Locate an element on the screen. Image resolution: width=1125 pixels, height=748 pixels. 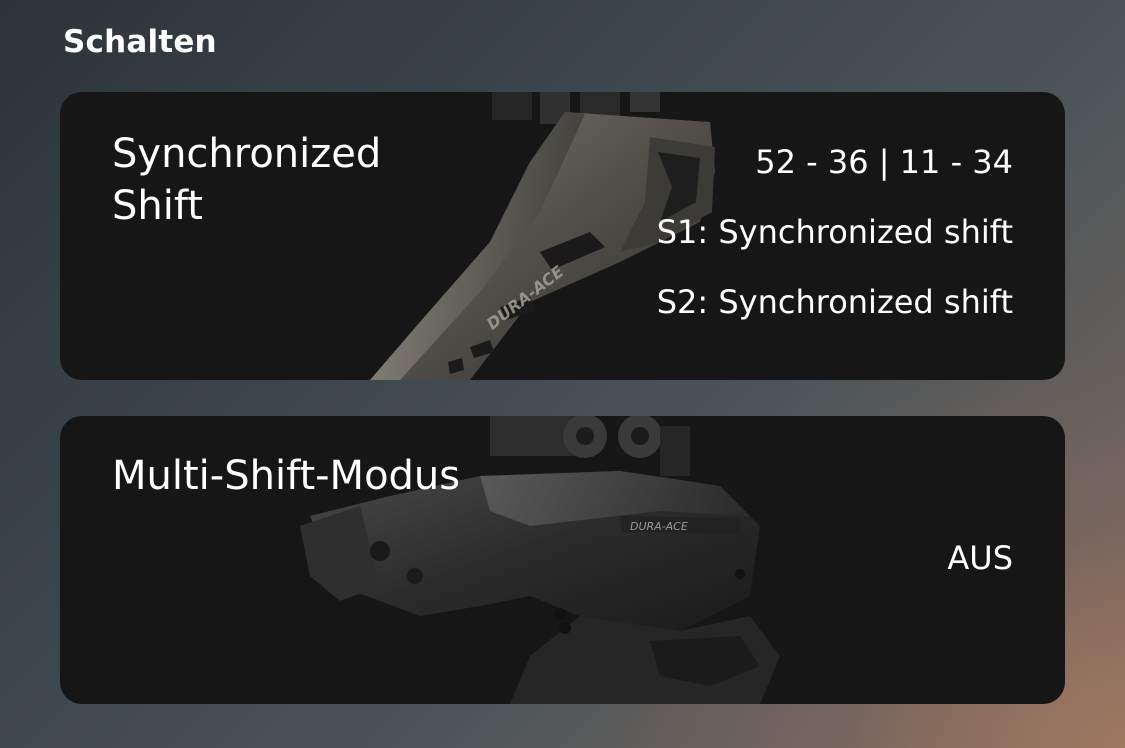
section-title: Schalten is located at coordinates (140, 42).